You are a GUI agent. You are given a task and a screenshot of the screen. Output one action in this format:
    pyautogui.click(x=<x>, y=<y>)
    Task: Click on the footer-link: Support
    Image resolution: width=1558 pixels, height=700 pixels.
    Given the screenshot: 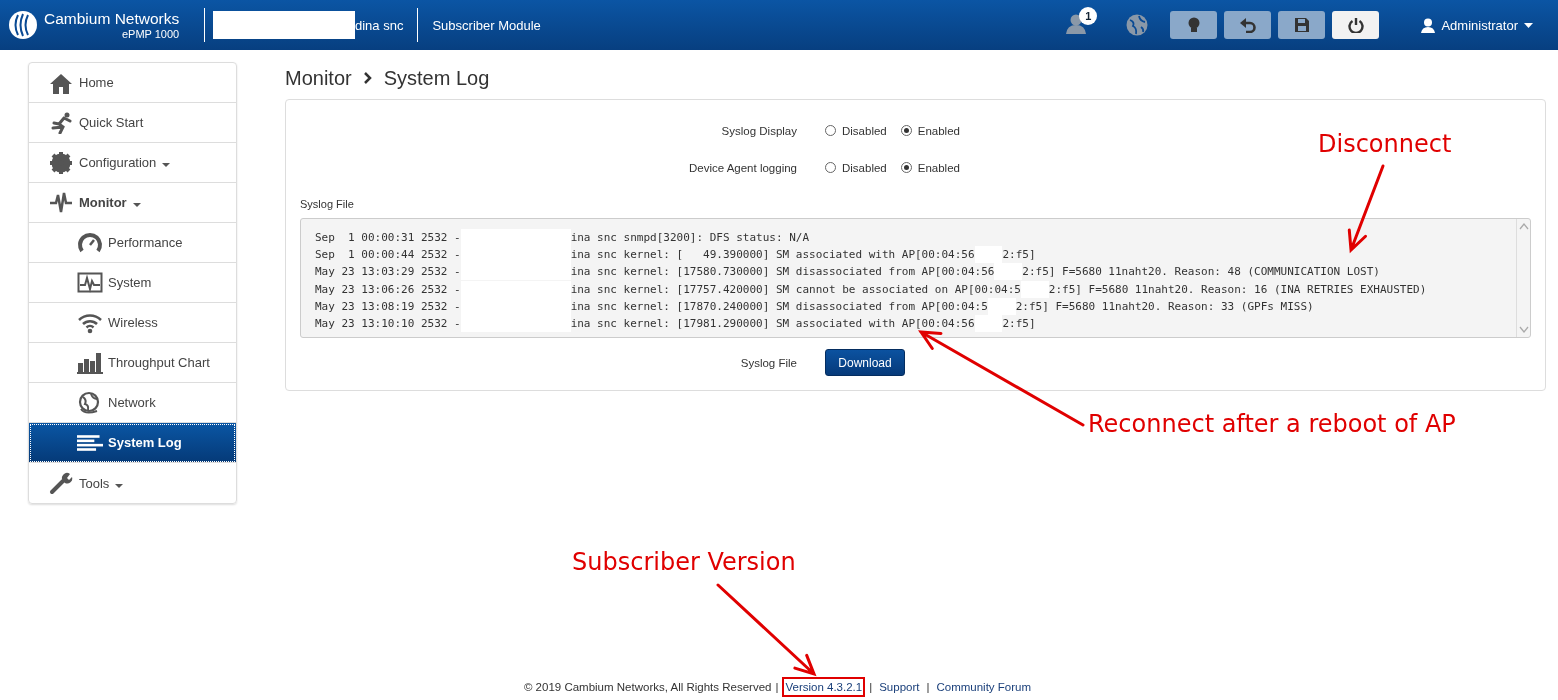 What is the action you would take?
    pyautogui.click(x=899, y=687)
    